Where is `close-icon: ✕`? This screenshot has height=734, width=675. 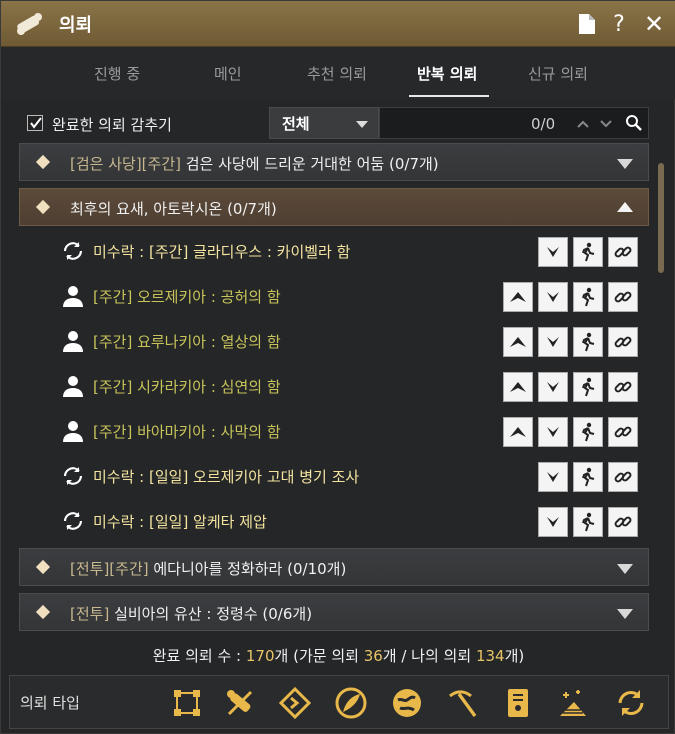
close-icon: ✕ is located at coordinates (654, 24).